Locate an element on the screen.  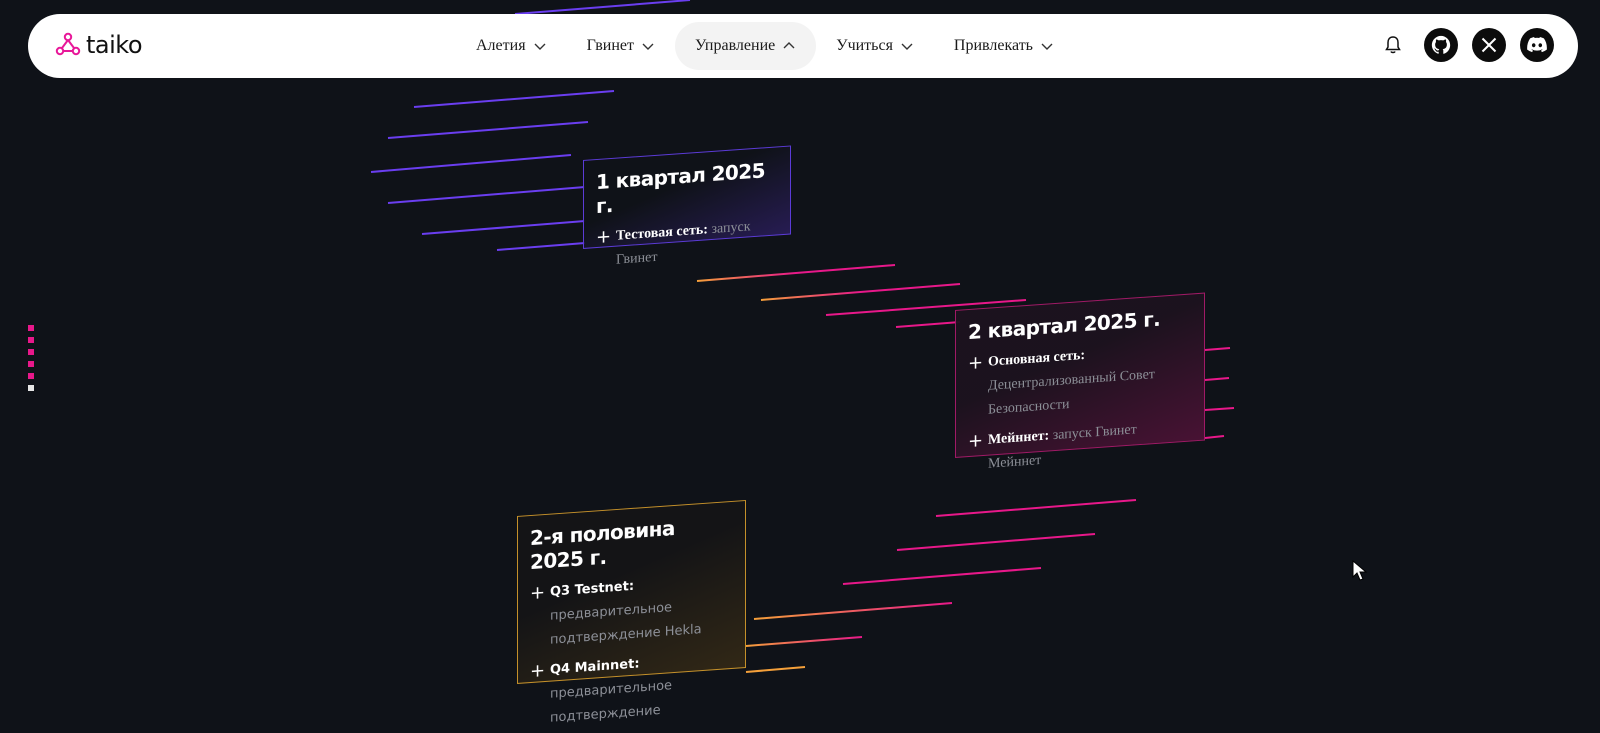
menu-item-label: Гвинет is located at coordinates (610, 45).